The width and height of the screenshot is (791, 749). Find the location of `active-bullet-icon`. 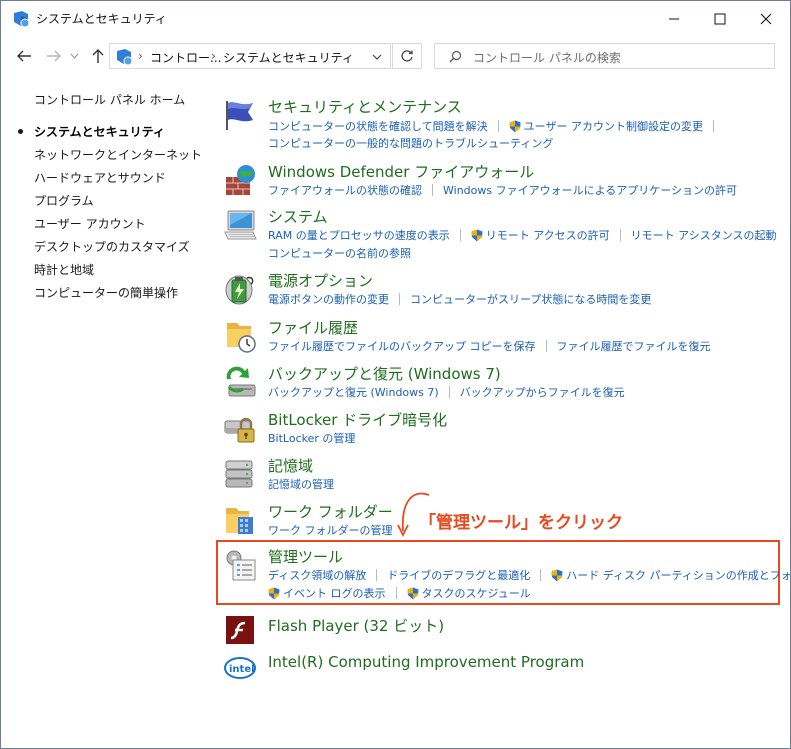

active-bullet-icon is located at coordinates (20, 131).